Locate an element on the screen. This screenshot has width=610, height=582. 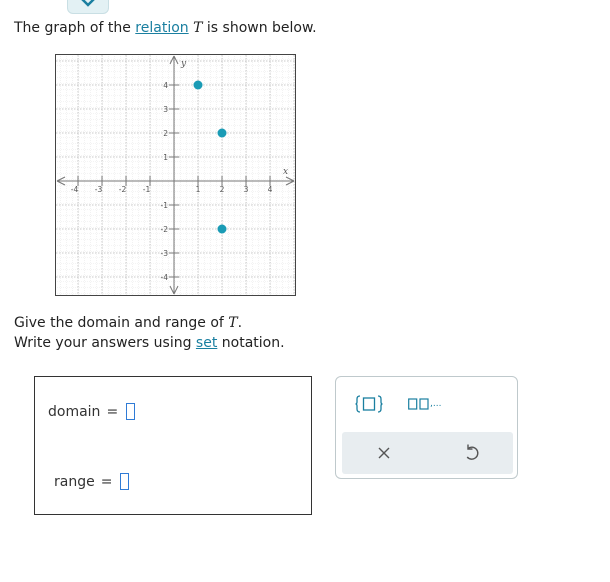
y-tick-label: 1 is located at coordinates (165, 157).